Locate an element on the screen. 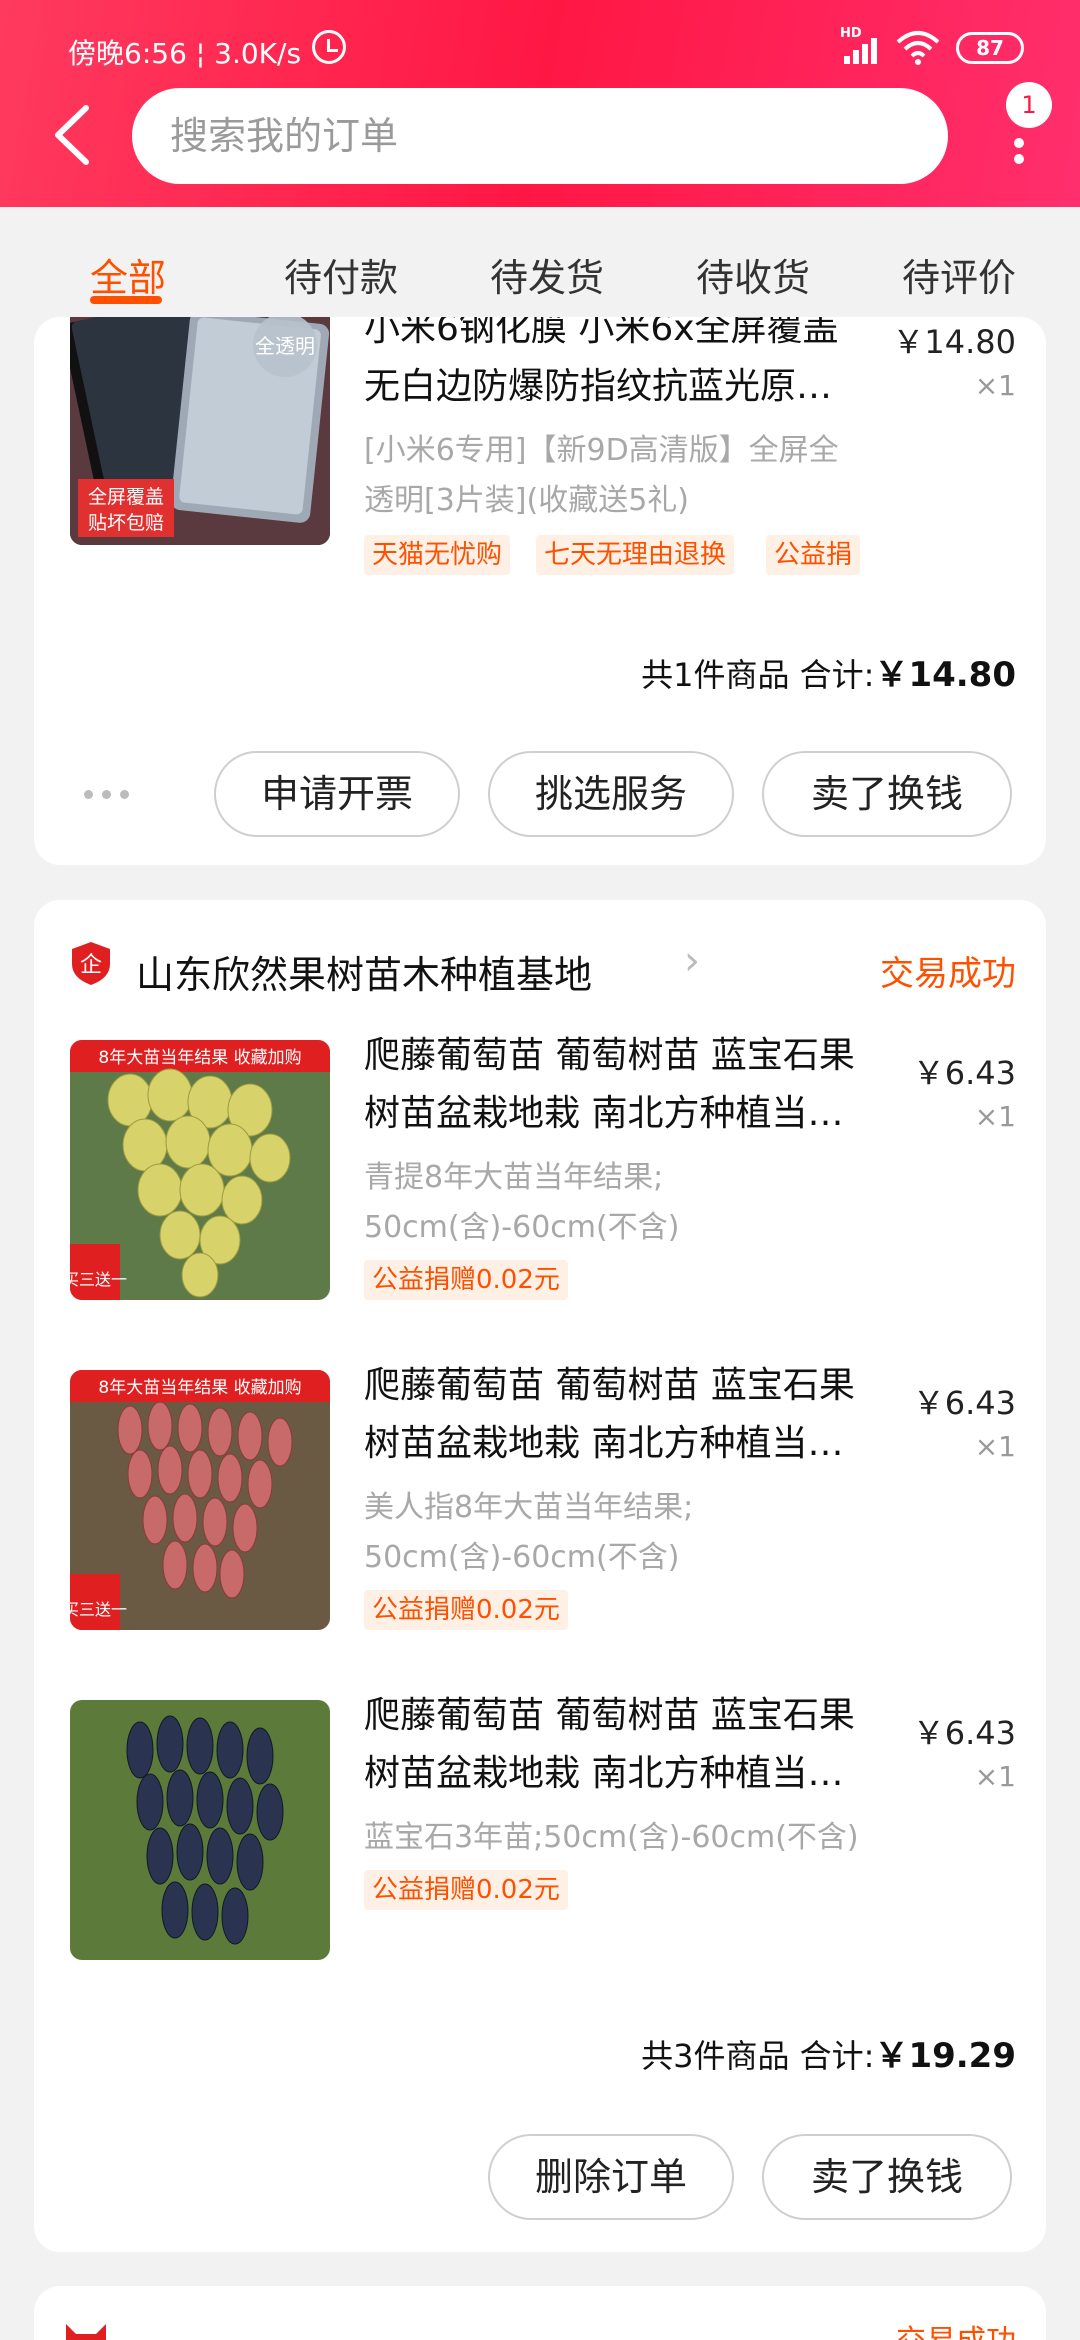 Image resolution: width=1080 pixels, height=2340 pixels. product-title: 小米6钢化膜 小米6x全屏覆盖 is located at coordinates (601, 335).